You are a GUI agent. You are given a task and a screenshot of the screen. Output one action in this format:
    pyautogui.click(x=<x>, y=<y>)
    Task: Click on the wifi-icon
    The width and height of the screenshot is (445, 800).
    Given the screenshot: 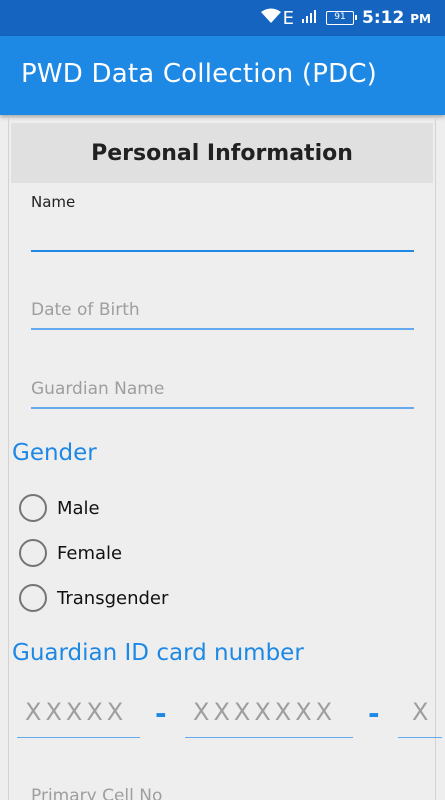 What is the action you would take?
    pyautogui.click(x=270, y=18)
    